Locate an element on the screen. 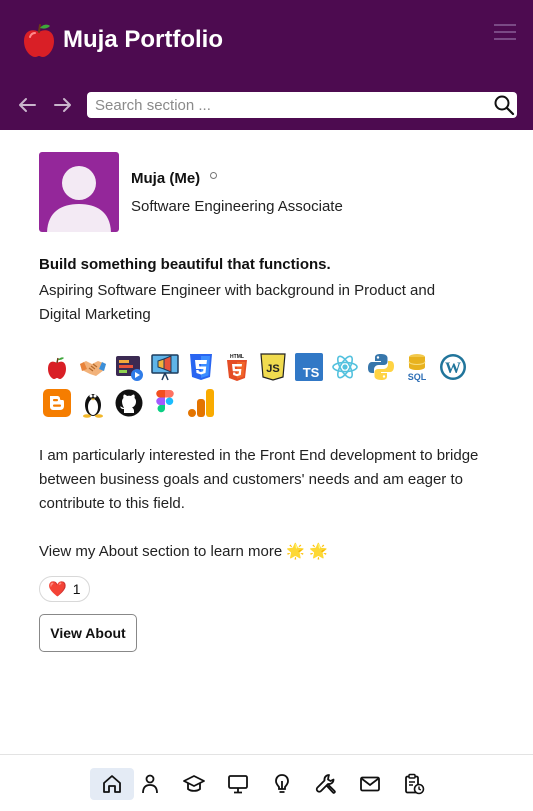 This screenshot has width=533, height=811. handshake-icon is located at coordinates (93, 367).